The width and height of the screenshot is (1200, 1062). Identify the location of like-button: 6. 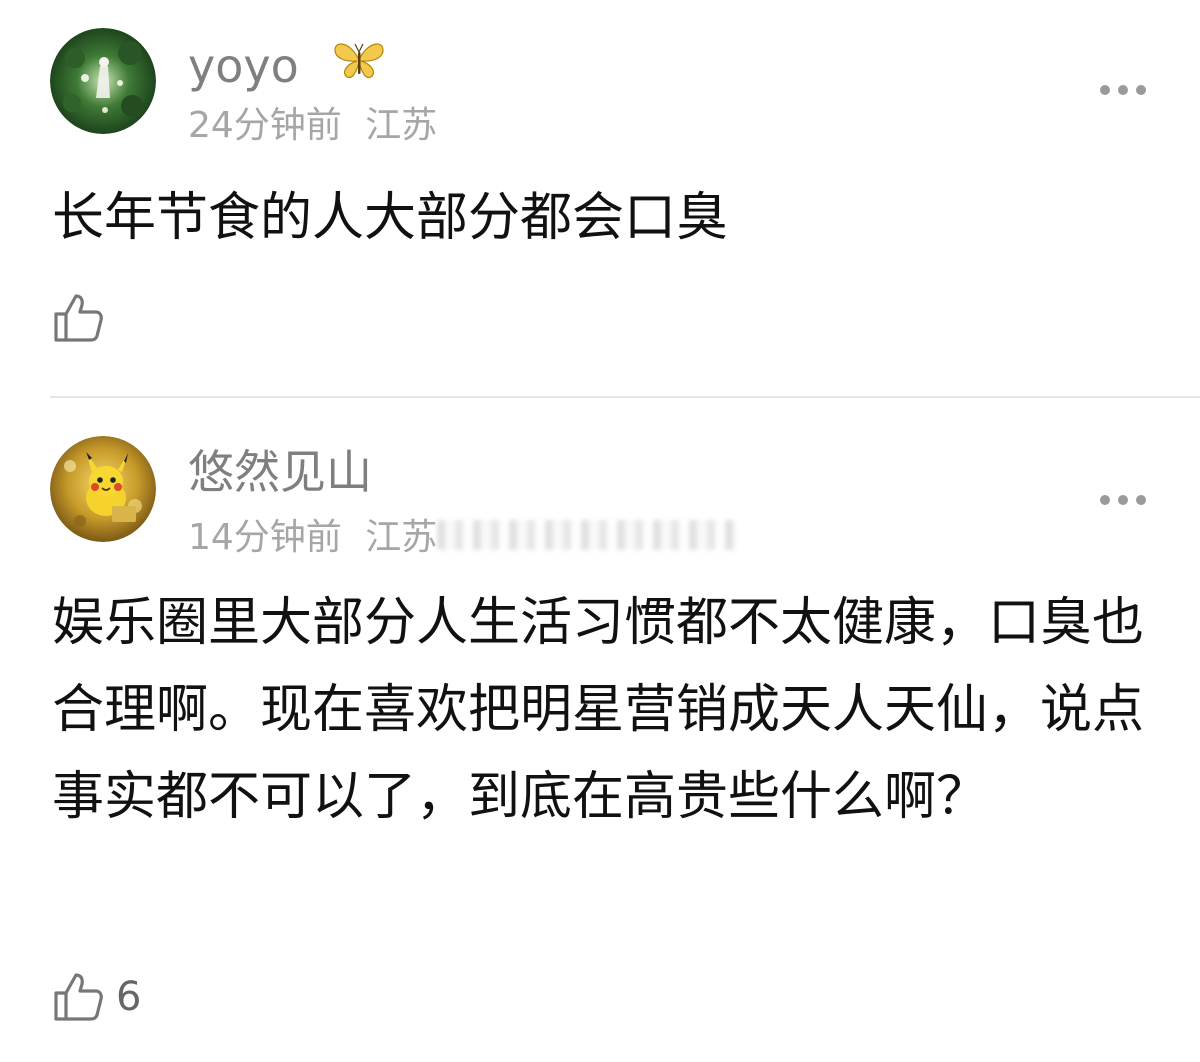
(96, 997).